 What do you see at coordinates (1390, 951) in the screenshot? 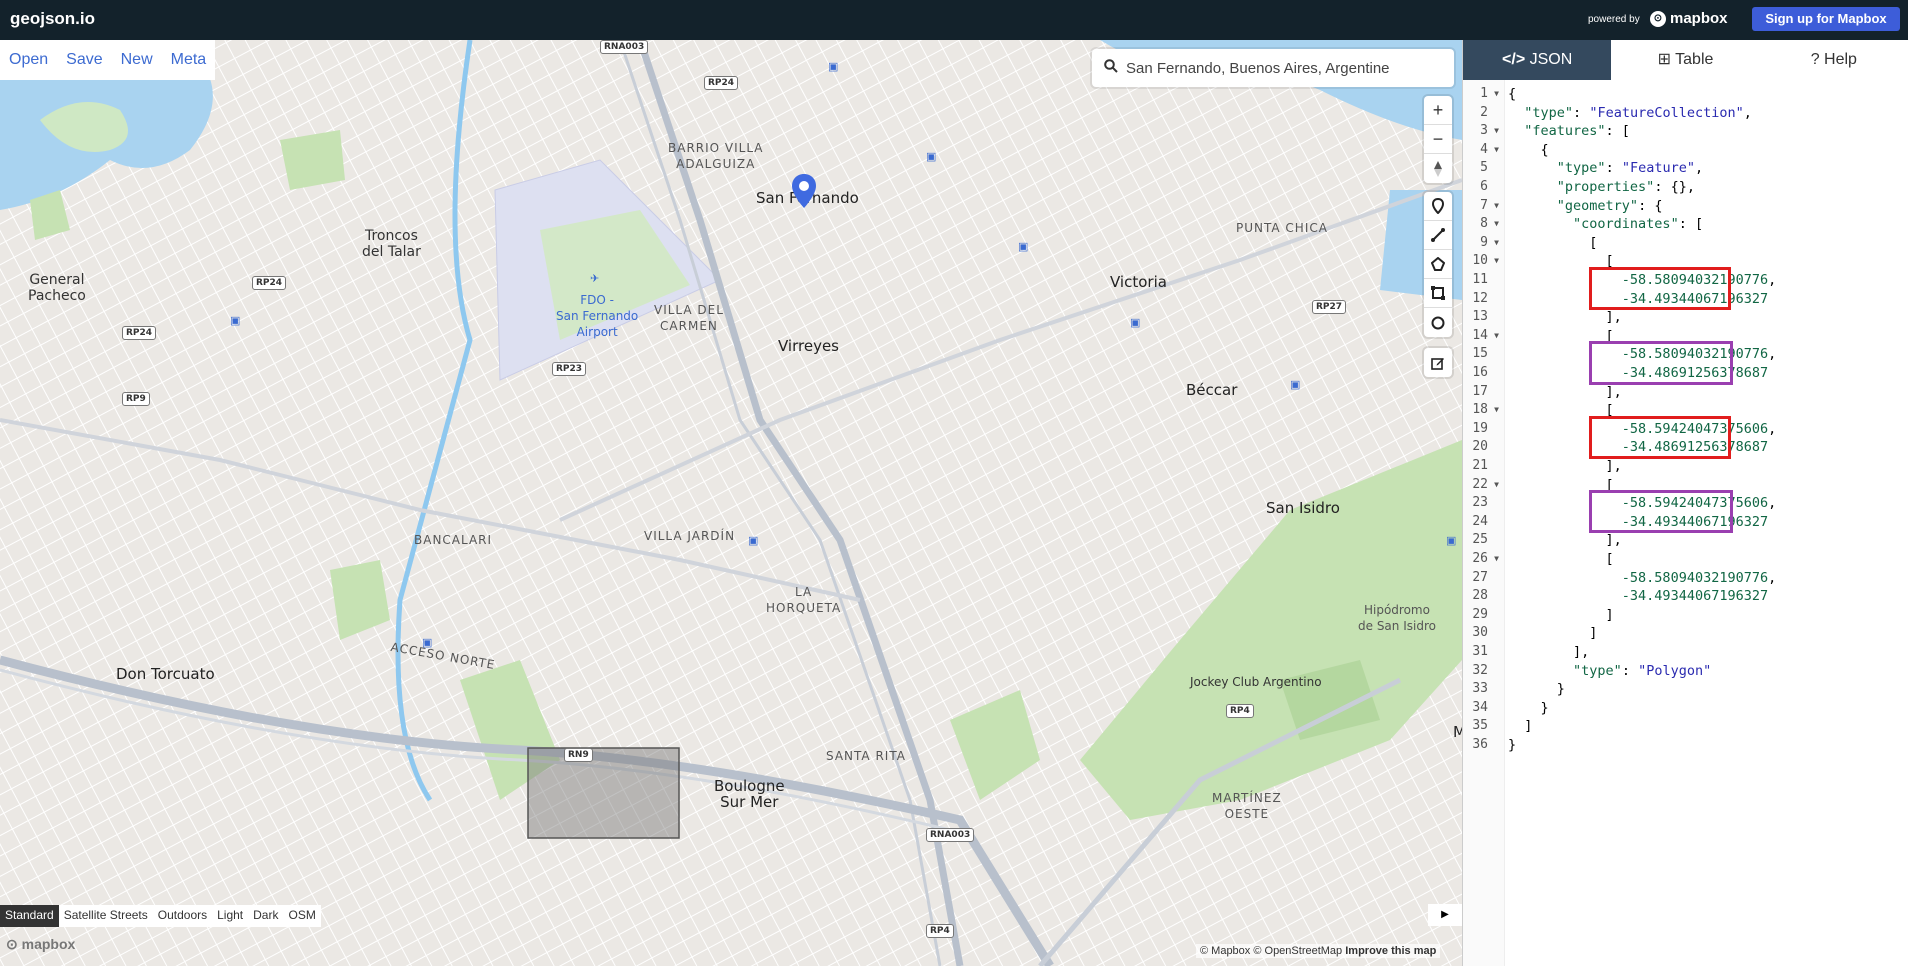
I see `improve-map-link: Improve this map` at bounding box center [1390, 951].